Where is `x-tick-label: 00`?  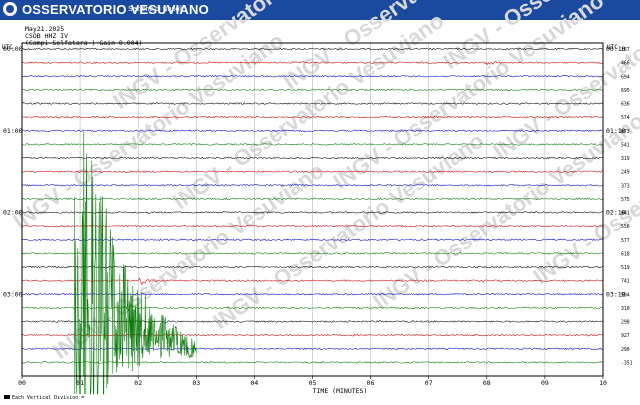
x-tick-label: 00 is located at coordinates (22, 383).